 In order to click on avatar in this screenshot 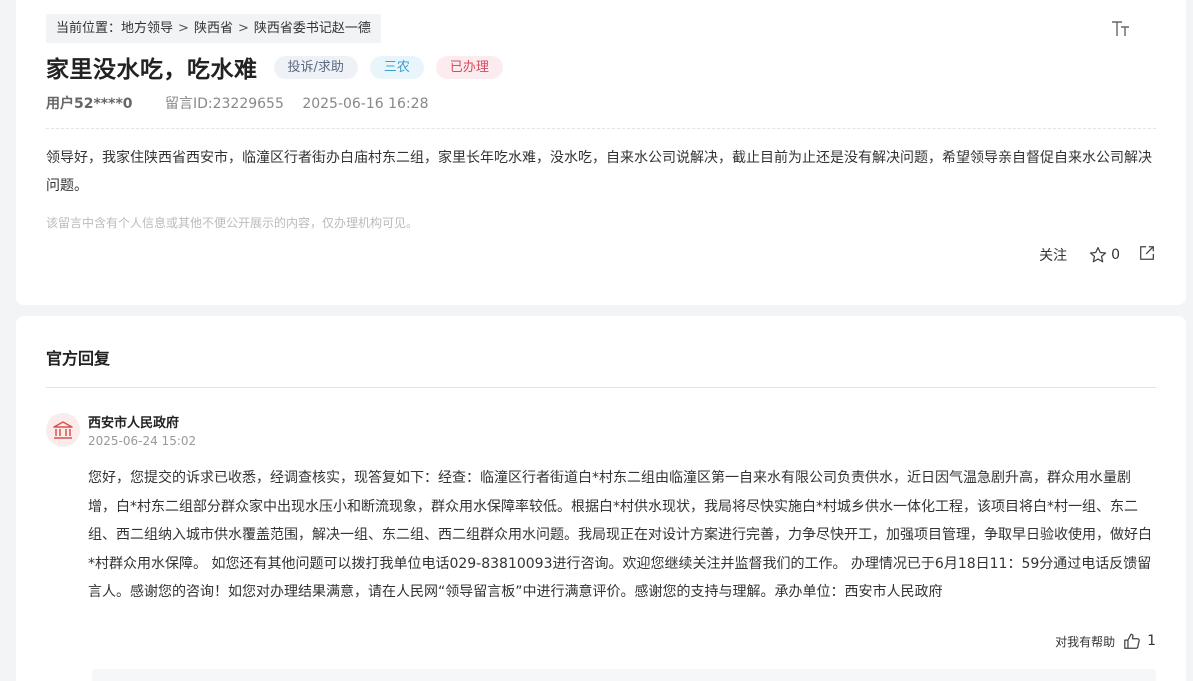, I will do `click(63, 430)`.